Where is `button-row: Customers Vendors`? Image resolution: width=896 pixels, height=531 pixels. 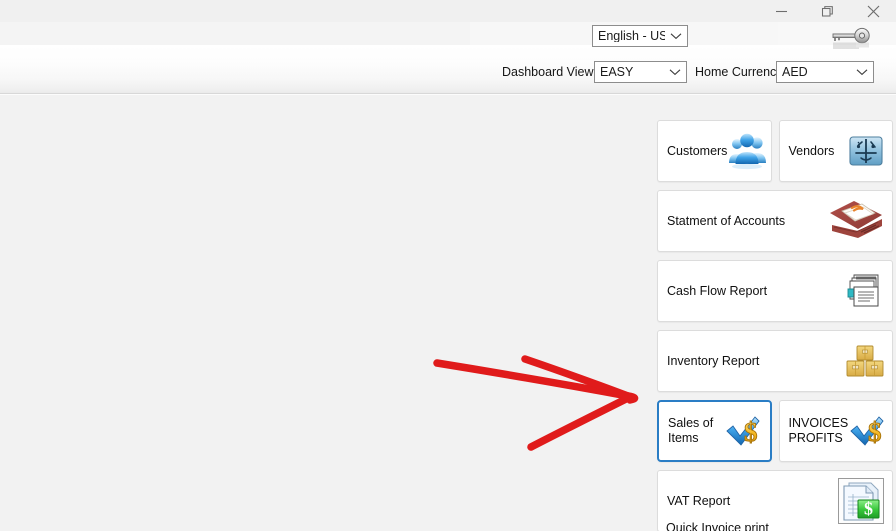
button-row: Customers Vendors is located at coordinates (775, 151).